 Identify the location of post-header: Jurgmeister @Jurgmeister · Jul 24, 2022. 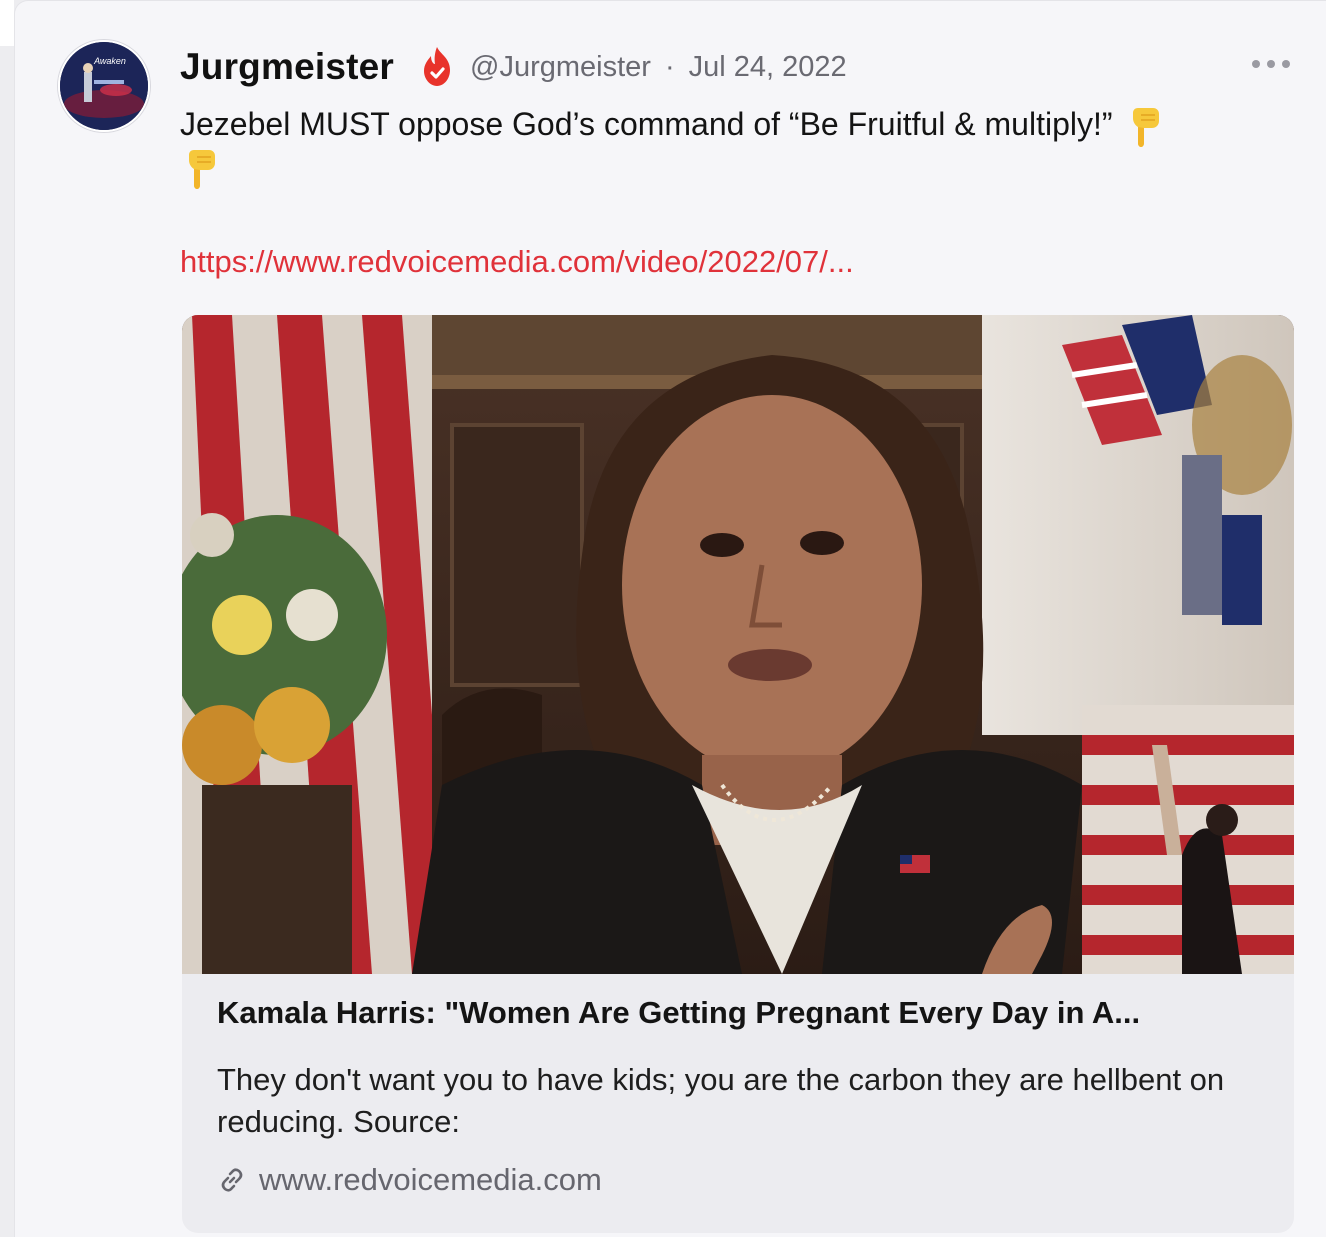
(513, 67).